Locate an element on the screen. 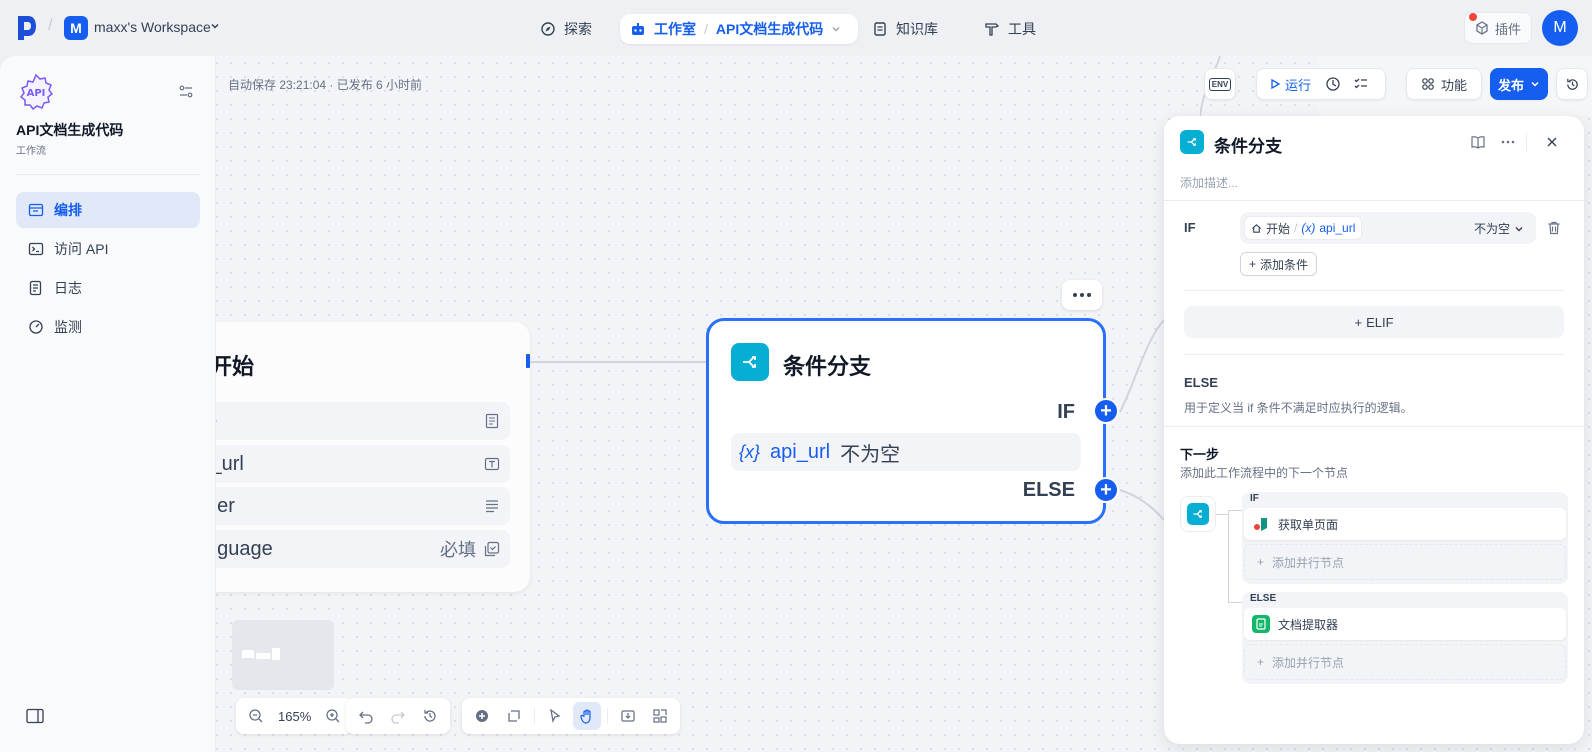 The width and height of the screenshot is (1592, 752). grid-icon is located at coordinates (1428, 84).